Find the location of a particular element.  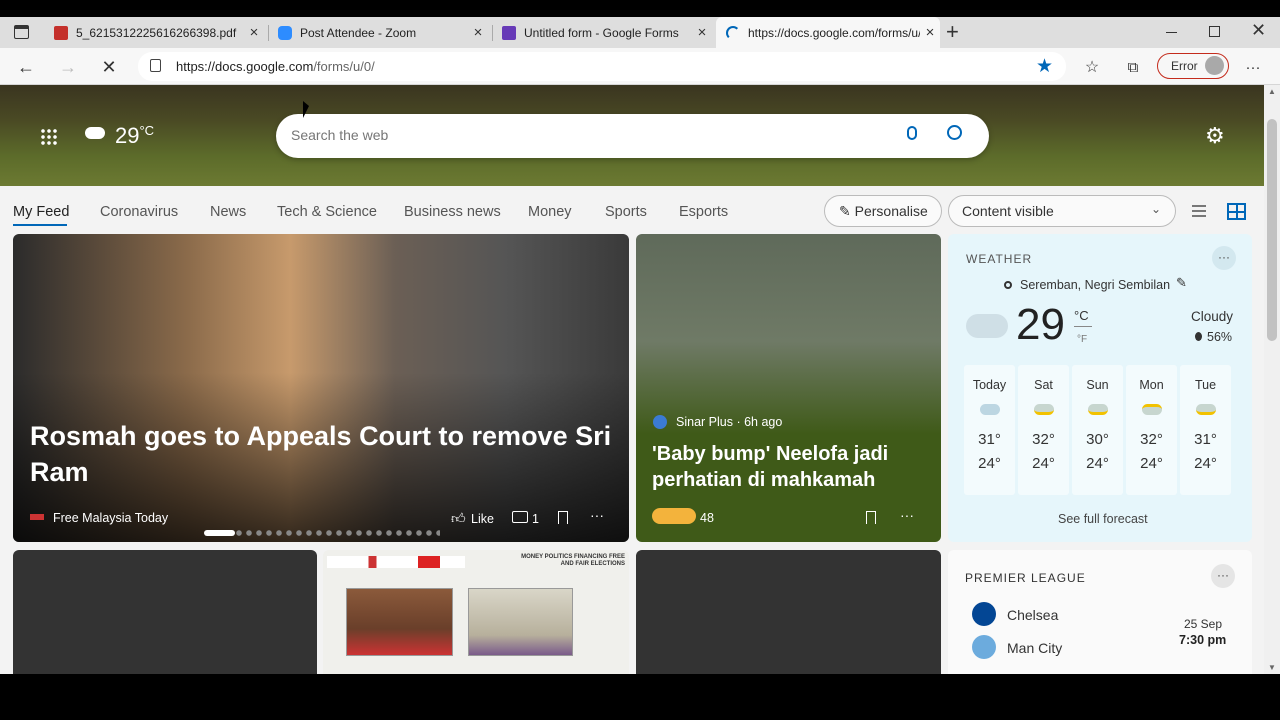

forecast-day-name: Mon is located at coordinates (1151, 385).